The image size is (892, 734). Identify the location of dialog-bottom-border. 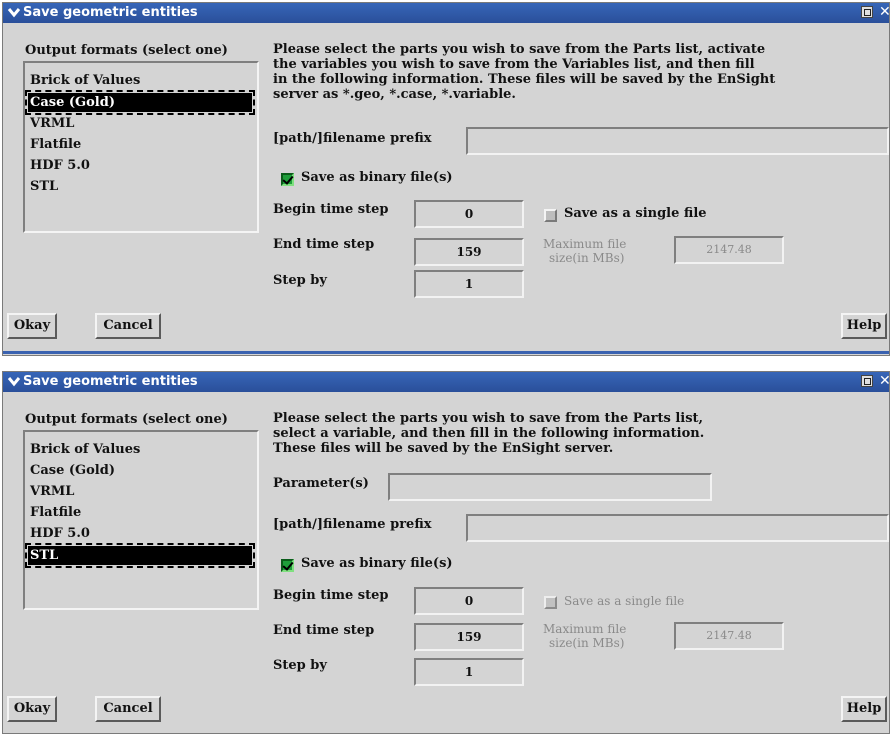
(446, 352).